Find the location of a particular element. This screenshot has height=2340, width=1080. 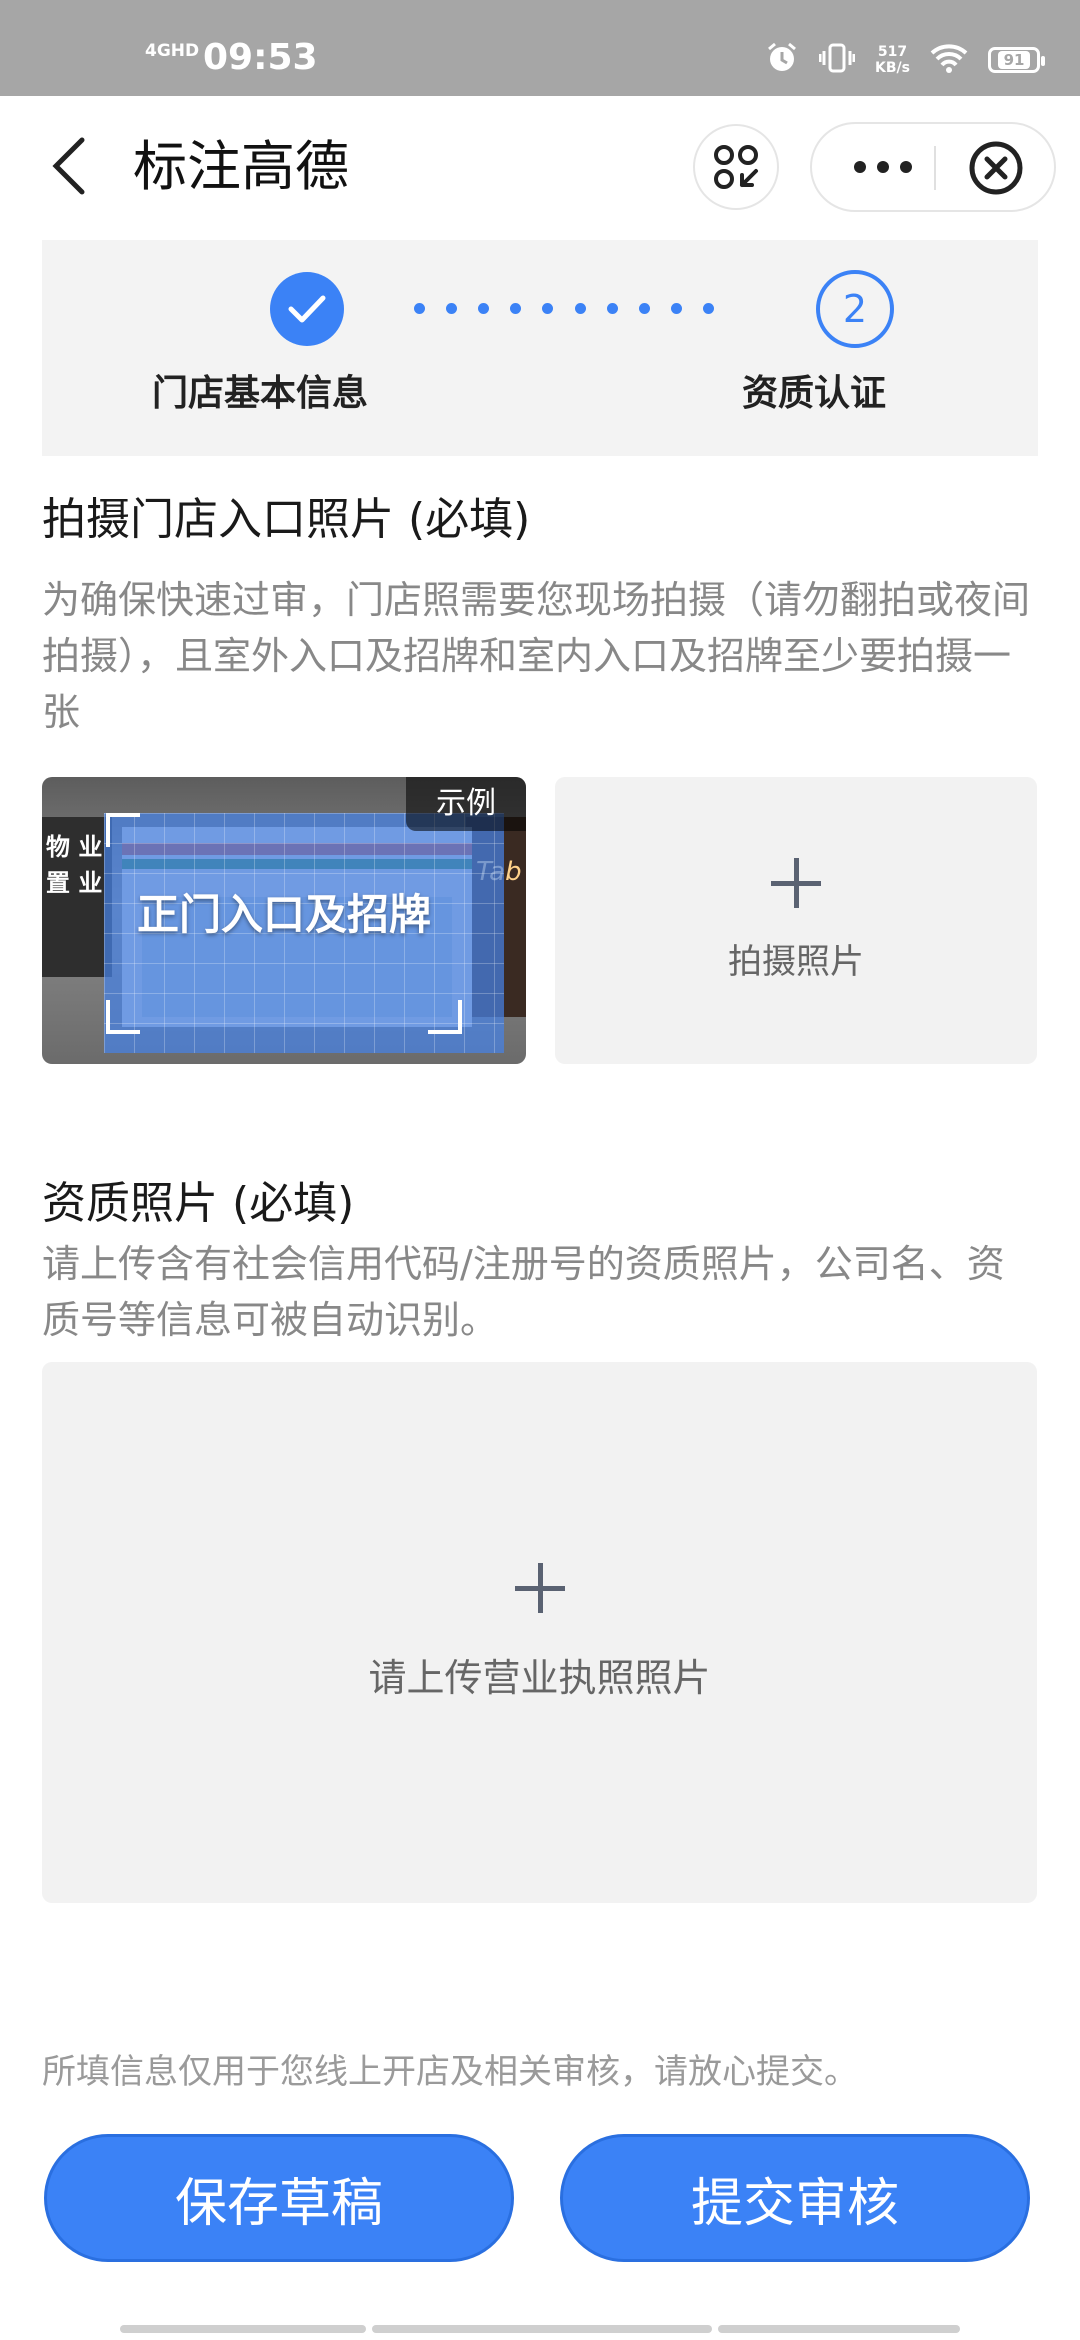

miniapp-capsule is located at coordinates (933, 167).